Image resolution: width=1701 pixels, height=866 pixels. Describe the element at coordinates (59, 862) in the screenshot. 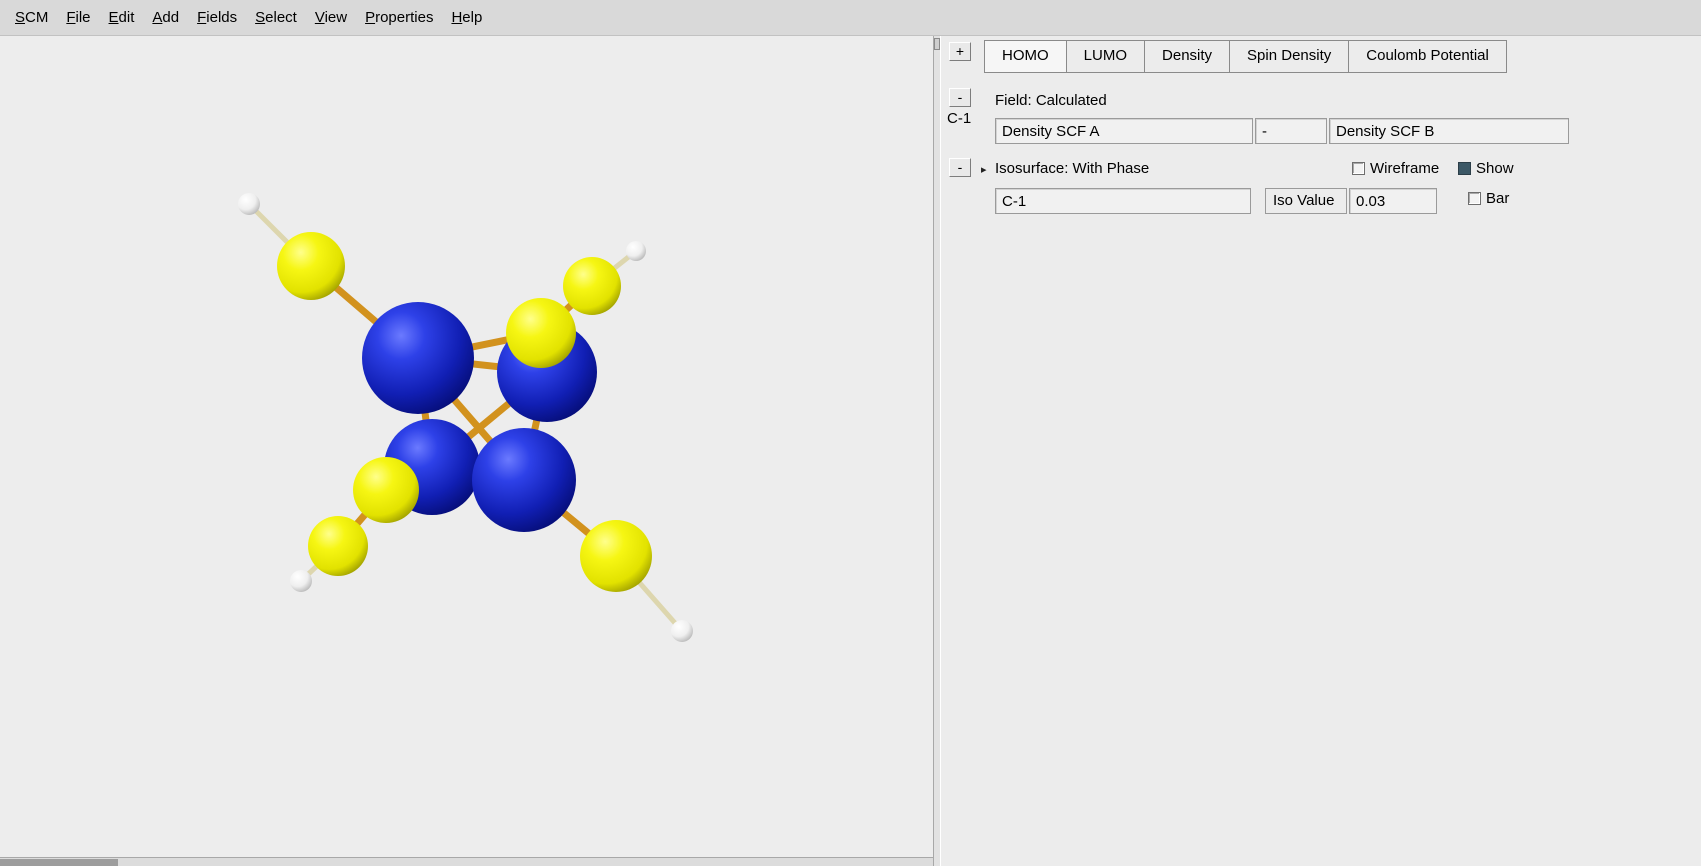

I see `horizontal-scrollbar-thumb` at that location.